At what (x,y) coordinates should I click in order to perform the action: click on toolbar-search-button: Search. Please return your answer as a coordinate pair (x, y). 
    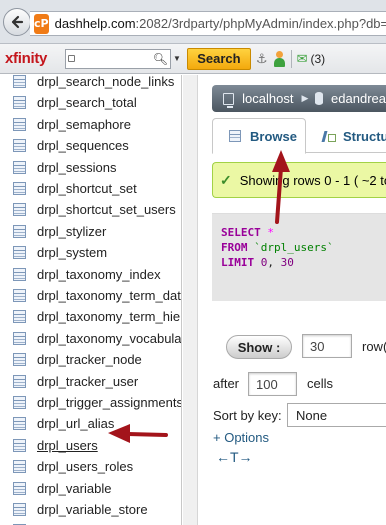
    Looking at the image, I should click on (218, 58).